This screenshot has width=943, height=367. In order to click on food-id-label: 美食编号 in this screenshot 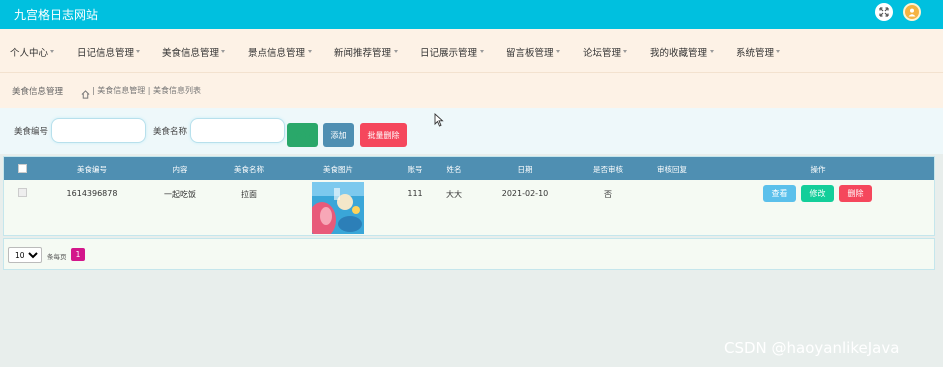, I will do `click(31, 132)`.